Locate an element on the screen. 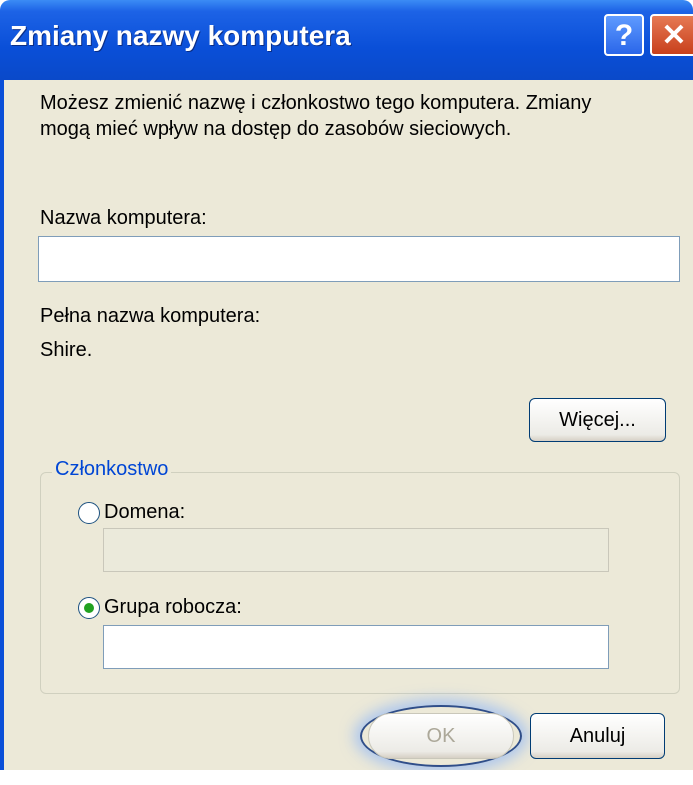 The height and width of the screenshot is (785, 693). domain-label: Domena: is located at coordinates (145, 512).